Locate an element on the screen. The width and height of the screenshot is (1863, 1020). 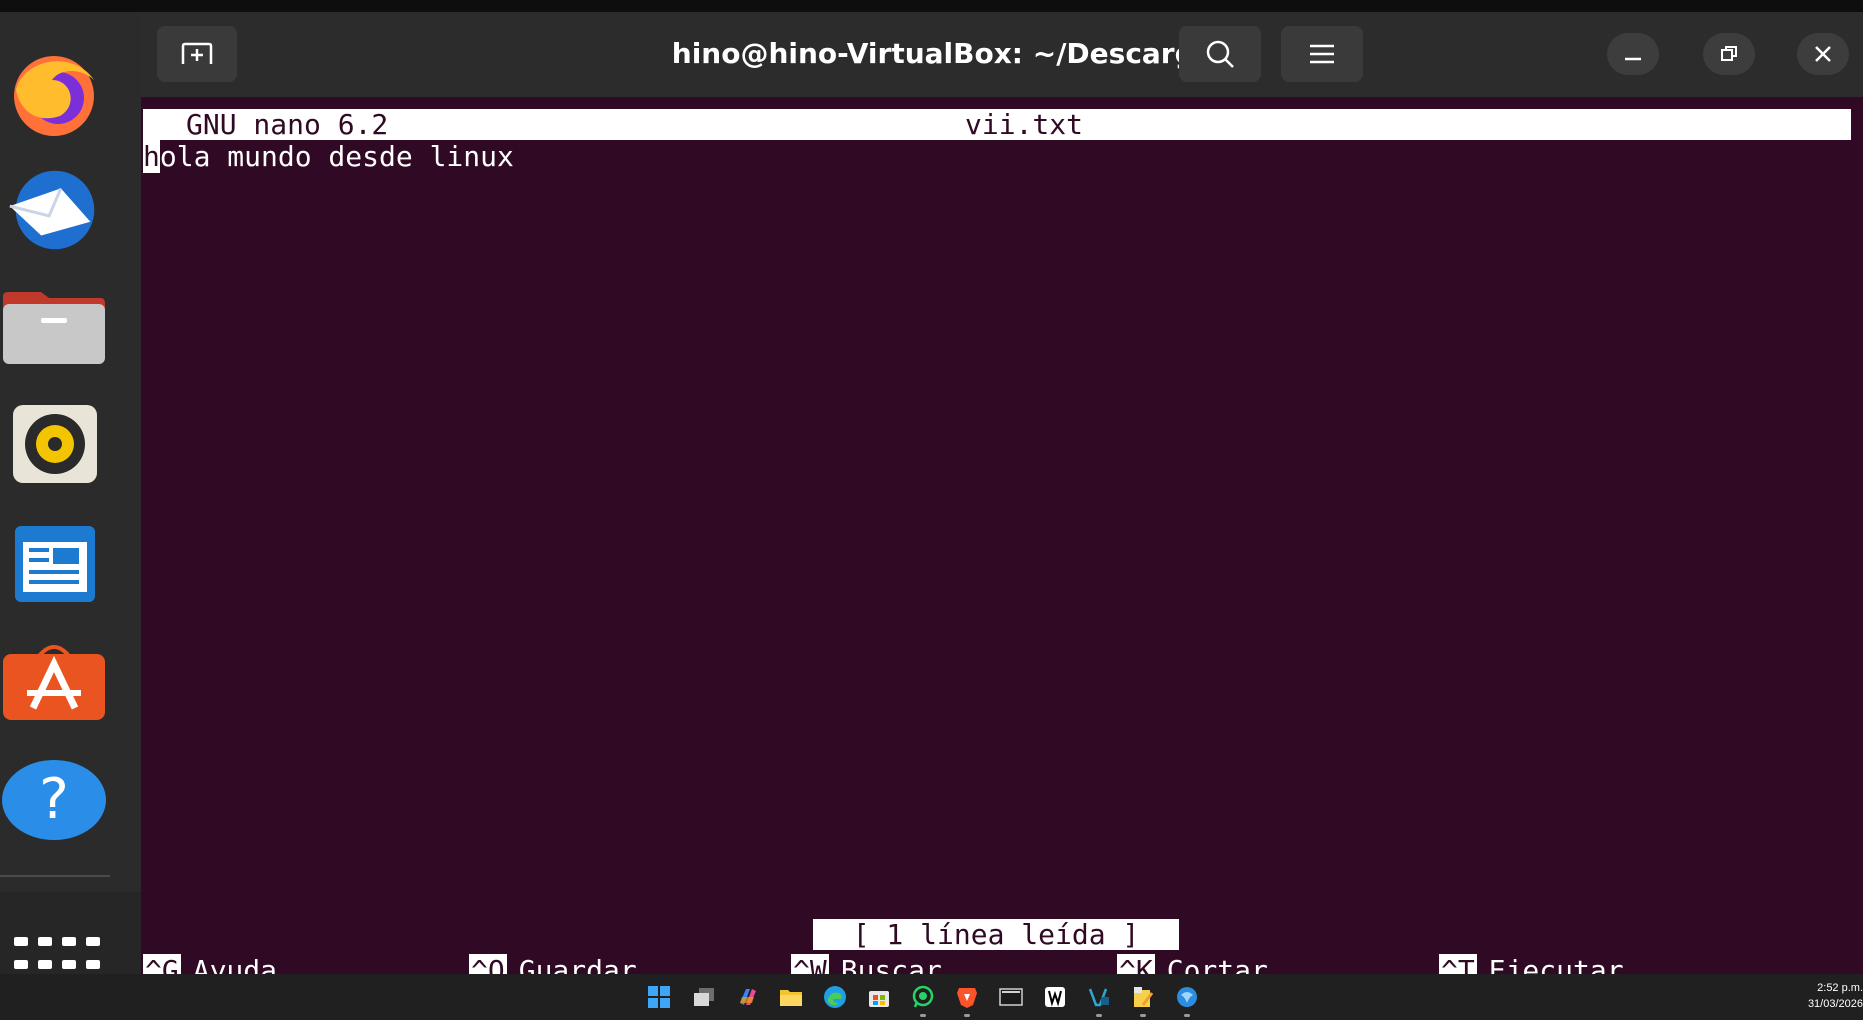
minimize-icon is located at coordinates (1633, 59).